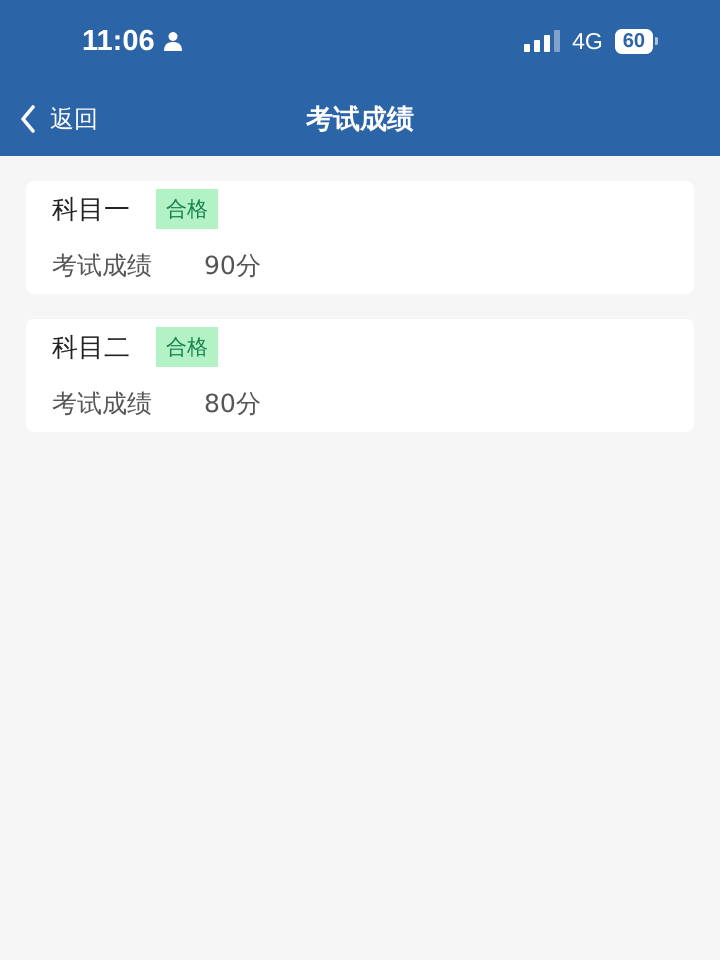 The image size is (720, 960). Describe the element at coordinates (91, 210) in the screenshot. I see `subject-name: 科目一` at that location.